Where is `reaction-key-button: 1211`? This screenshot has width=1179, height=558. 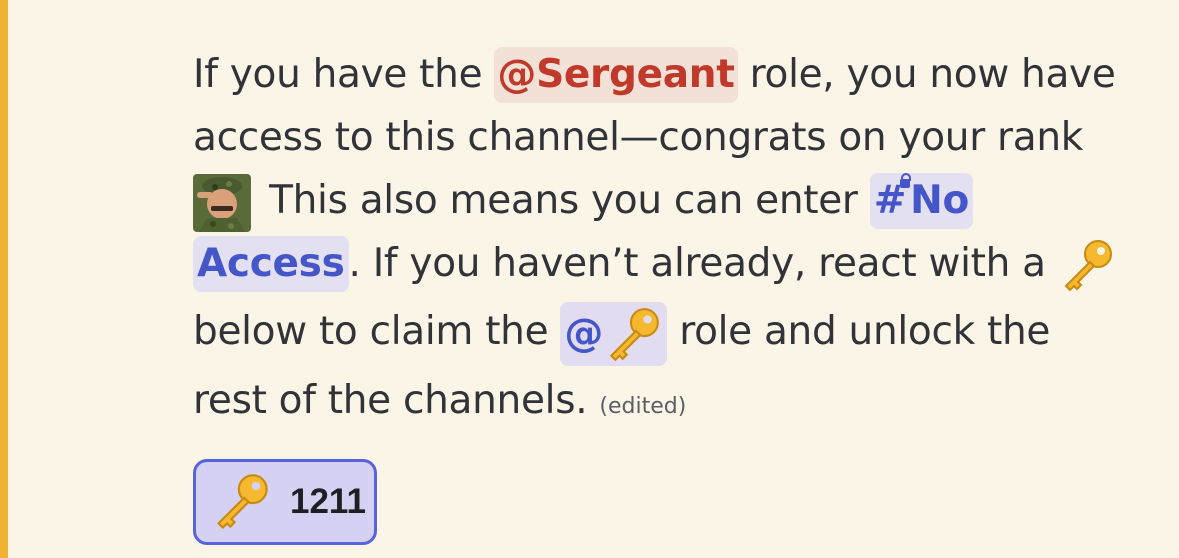
reaction-key-button: 1211 is located at coordinates (285, 502).